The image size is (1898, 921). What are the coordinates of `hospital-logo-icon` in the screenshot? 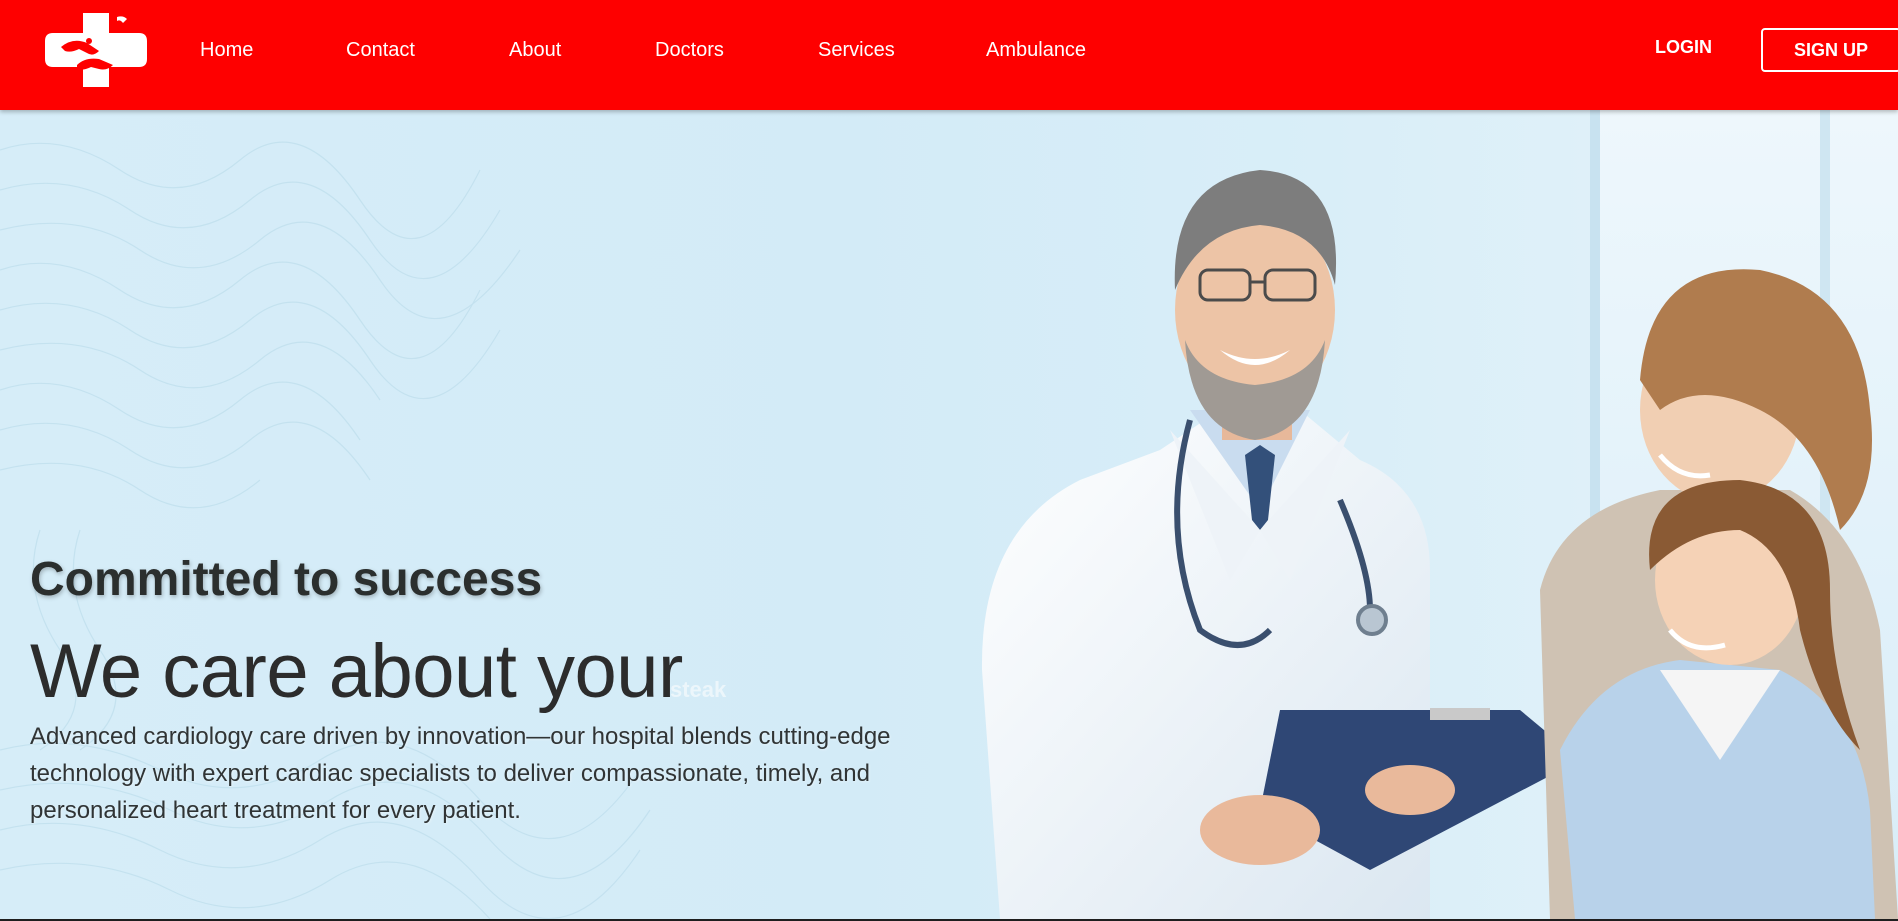 It's located at (95, 48).